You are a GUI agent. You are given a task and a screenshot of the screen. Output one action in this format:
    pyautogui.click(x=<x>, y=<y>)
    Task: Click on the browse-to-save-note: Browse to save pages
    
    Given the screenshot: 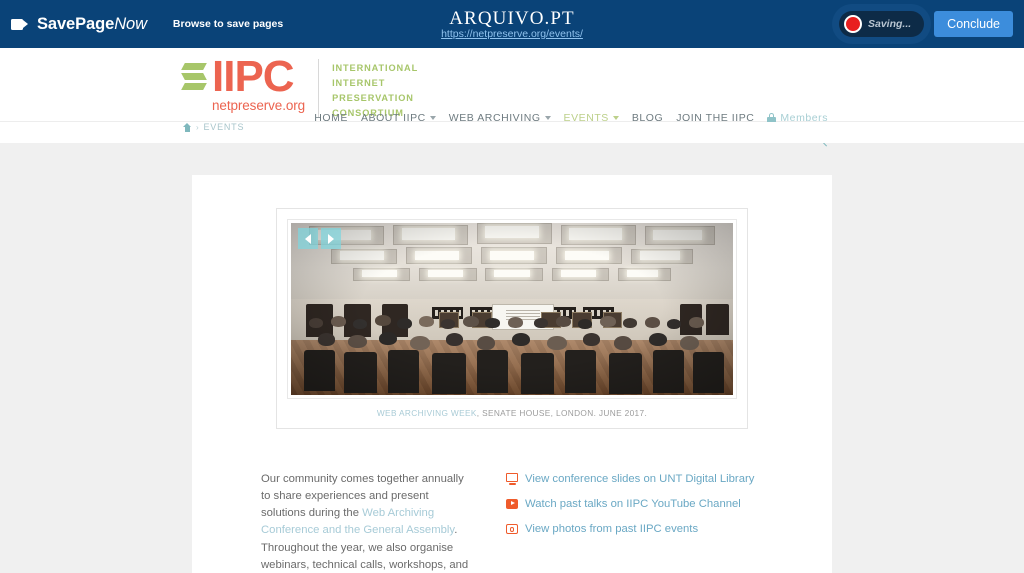 What is the action you would take?
    pyautogui.click(x=228, y=24)
    